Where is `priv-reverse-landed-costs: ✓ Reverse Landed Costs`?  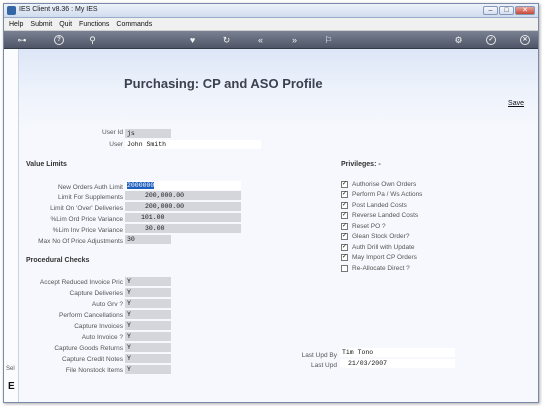 priv-reverse-landed-costs: ✓ Reverse Landed Costs is located at coordinates (379, 215).